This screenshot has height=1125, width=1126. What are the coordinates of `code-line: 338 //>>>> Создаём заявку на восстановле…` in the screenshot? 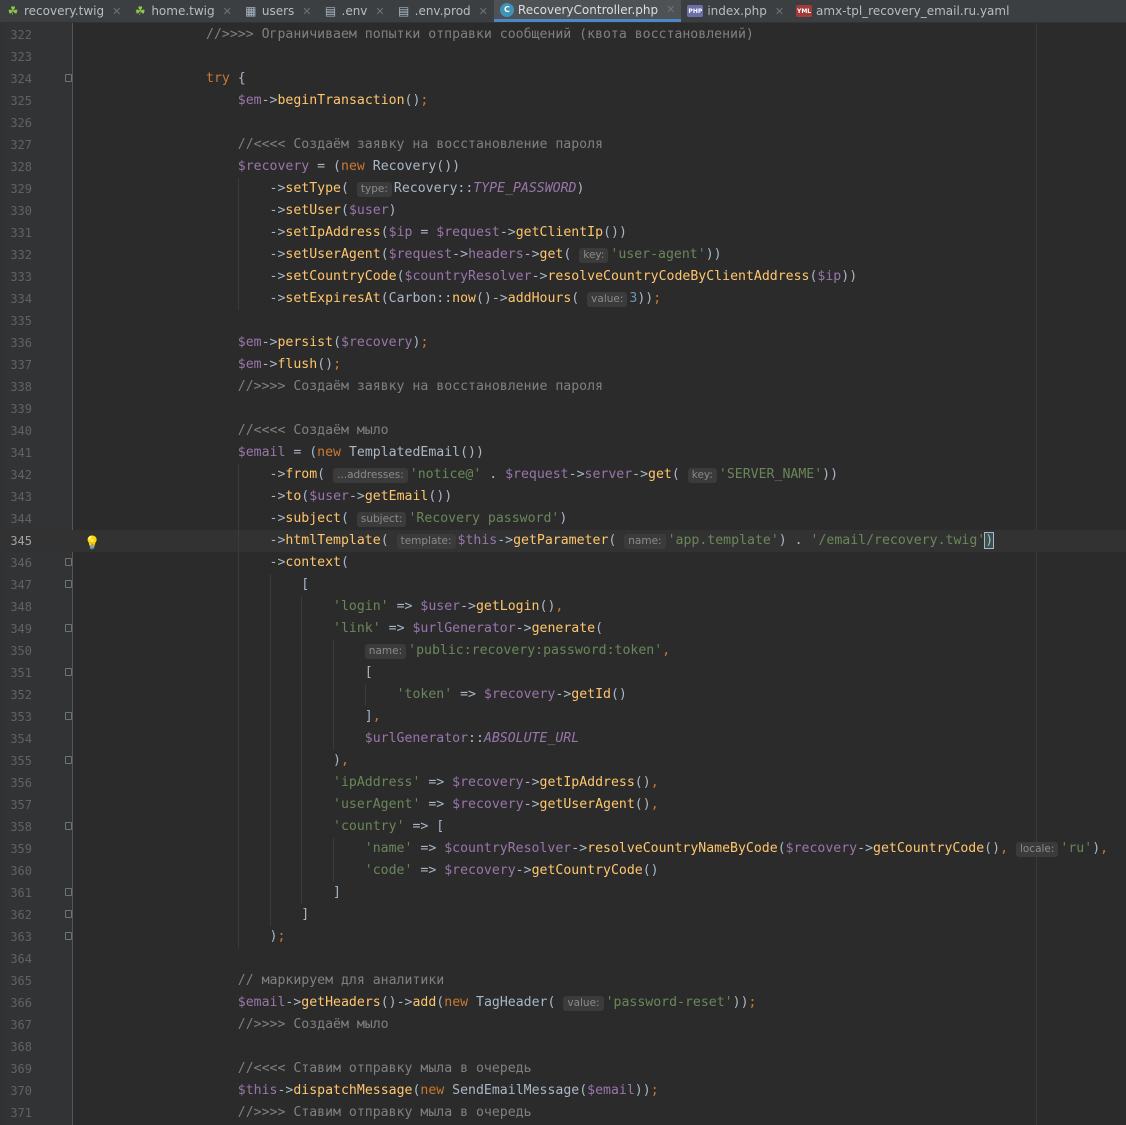 It's located at (563, 387).